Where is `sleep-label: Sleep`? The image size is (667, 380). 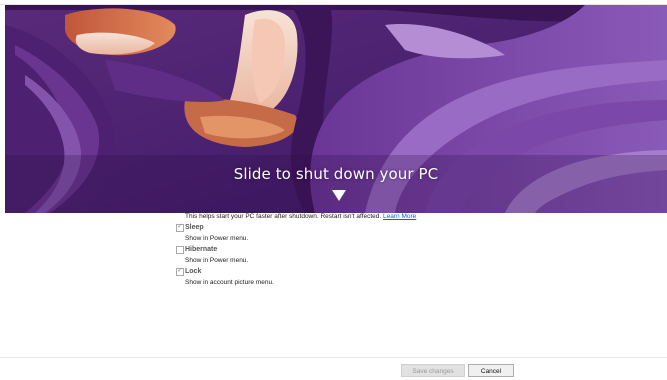 sleep-label: Sleep is located at coordinates (194, 227).